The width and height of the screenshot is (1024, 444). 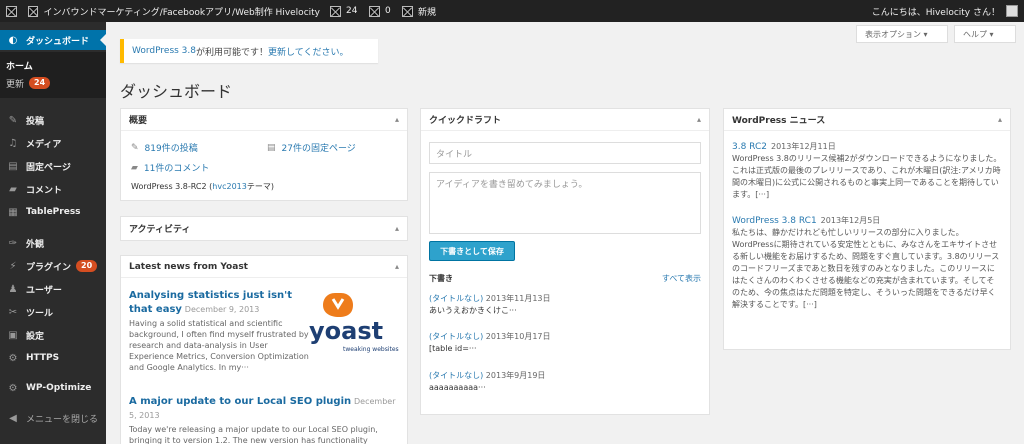 I want to click on user-icon: ♟, so click(x=13, y=289).